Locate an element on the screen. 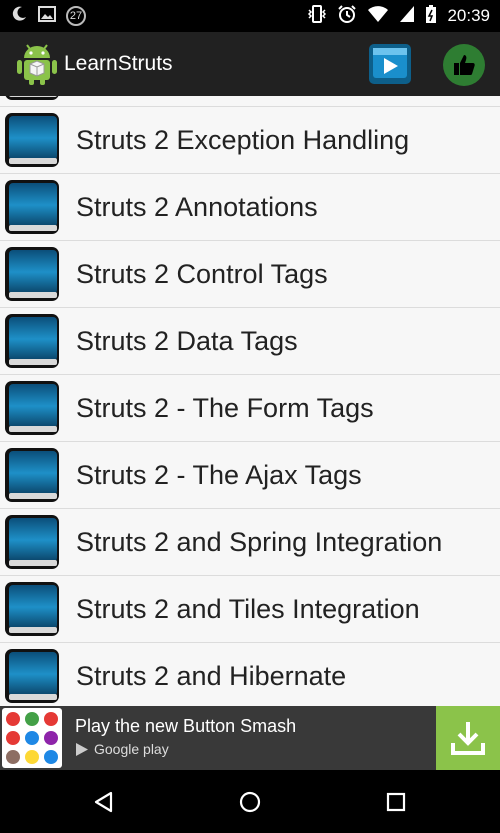  signal-icon is located at coordinates (407, 16).